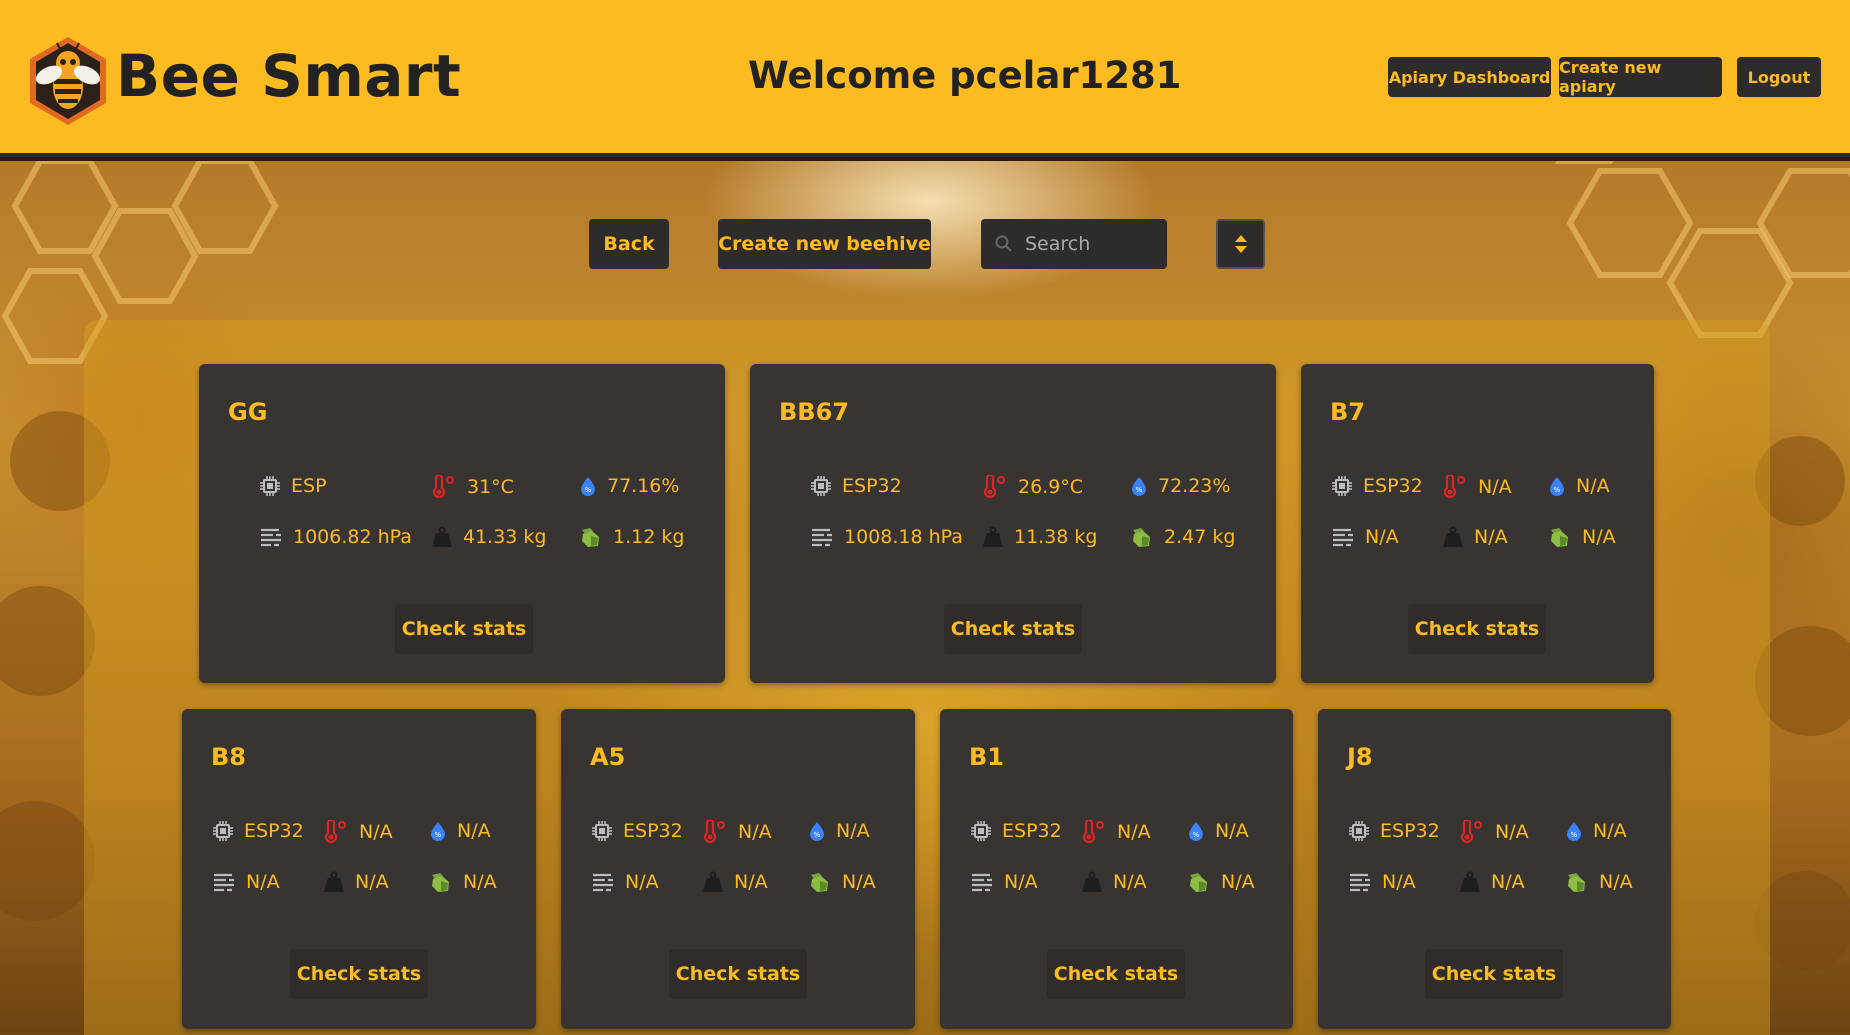  I want to click on honey-metric: 2.47 kg, so click(1182, 537).